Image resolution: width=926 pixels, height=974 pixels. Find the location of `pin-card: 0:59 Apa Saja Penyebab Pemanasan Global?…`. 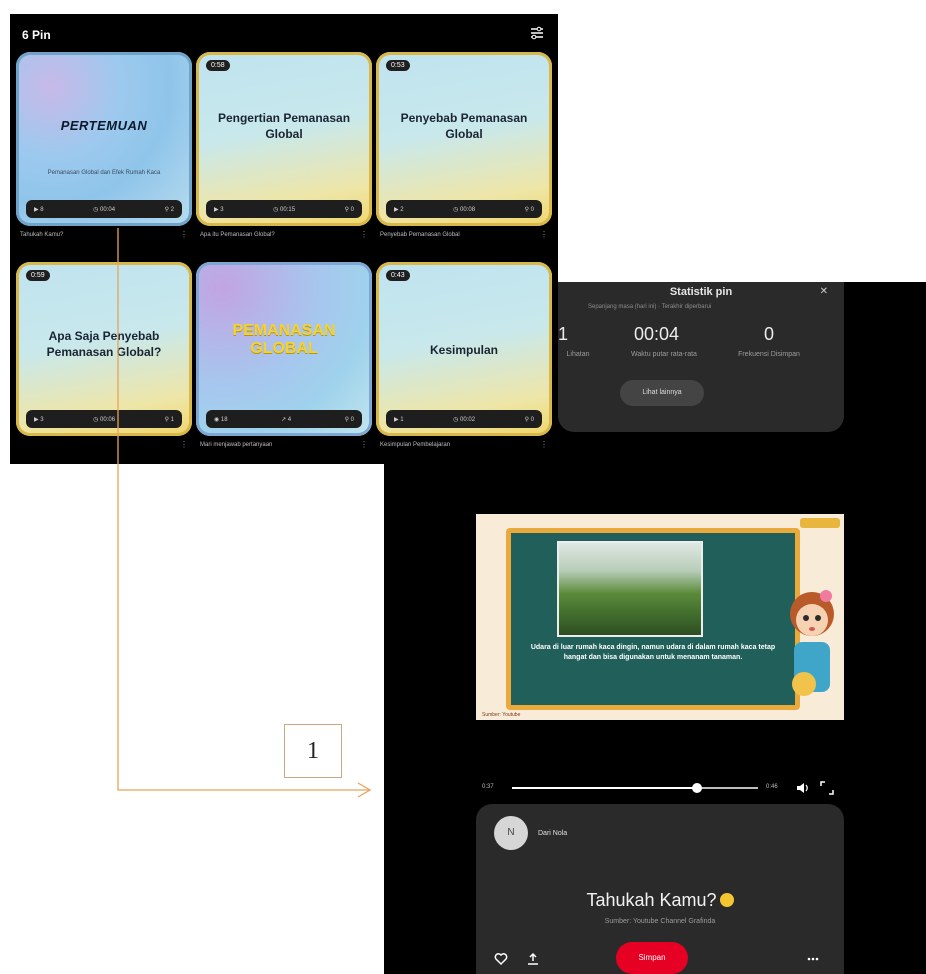

pin-card: 0:59 Apa Saja Penyebab Pemanasan Global?… is located at coordinates (104, 349).